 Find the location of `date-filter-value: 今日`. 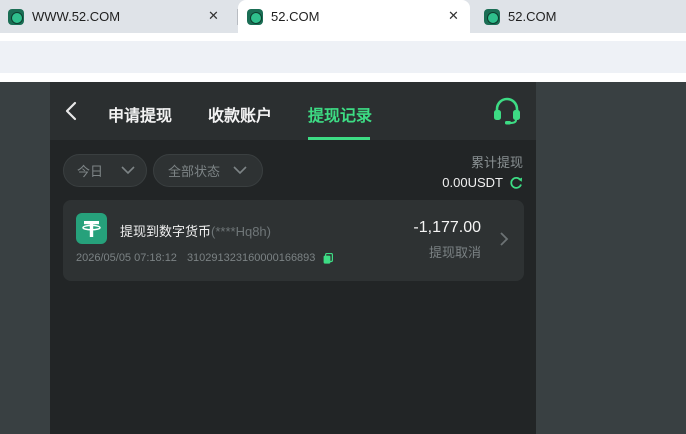

date-filter-value: 今日 is located at coordinates (90, 171).